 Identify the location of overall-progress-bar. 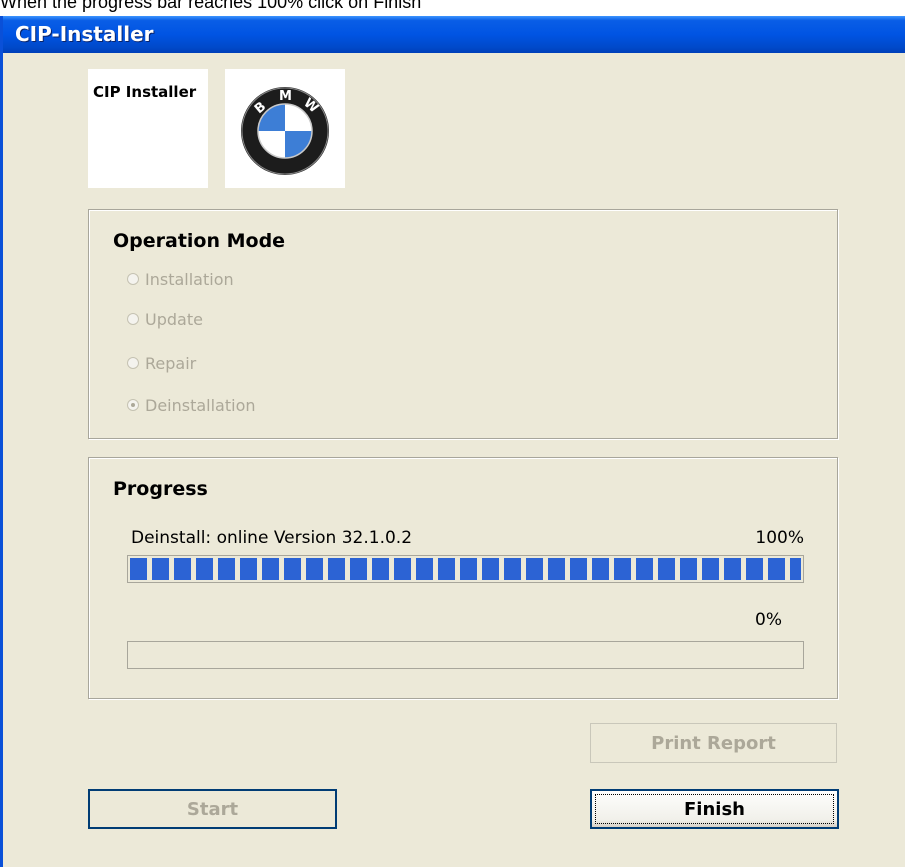
(465, 655).